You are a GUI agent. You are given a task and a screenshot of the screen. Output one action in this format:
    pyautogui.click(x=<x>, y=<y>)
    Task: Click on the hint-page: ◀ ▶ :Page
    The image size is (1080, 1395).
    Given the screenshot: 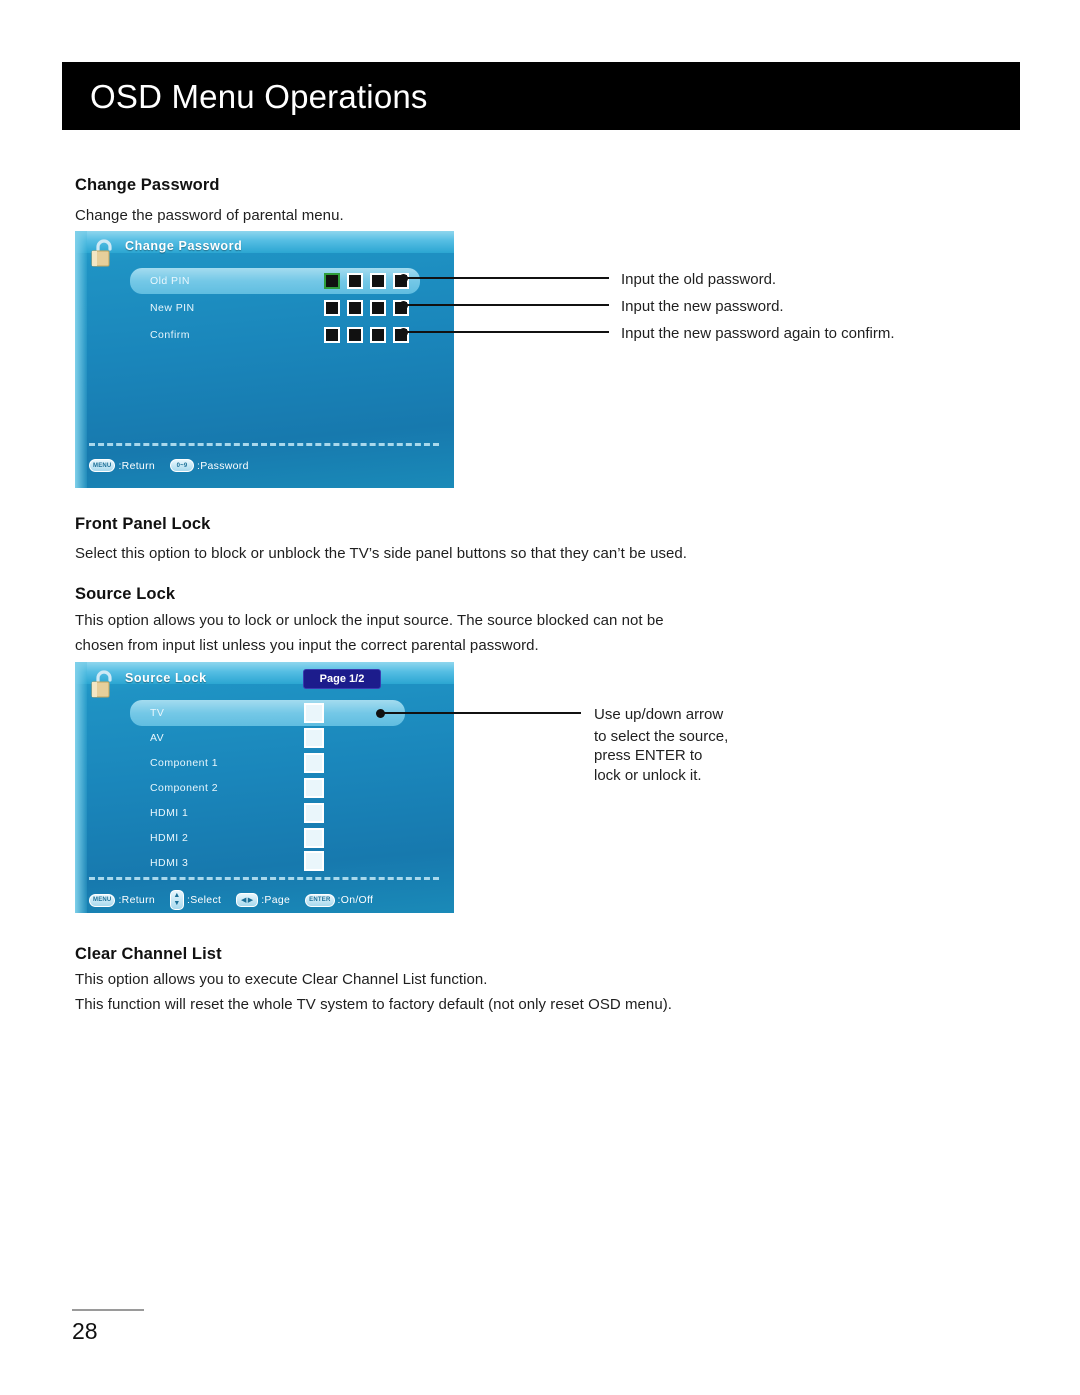 What is the action you would take?
    pyautogui.click(x=263, y=900)
    